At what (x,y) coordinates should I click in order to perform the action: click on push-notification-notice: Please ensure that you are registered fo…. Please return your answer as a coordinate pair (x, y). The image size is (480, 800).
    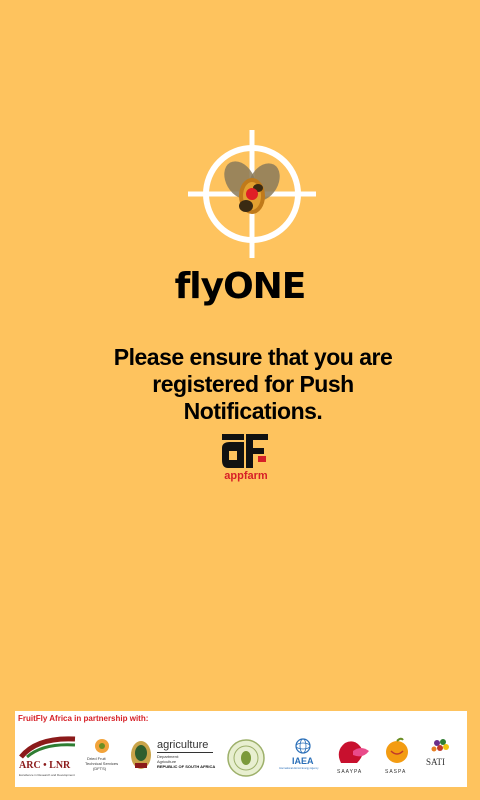
    Looking at the image, I should click on (253, 384).